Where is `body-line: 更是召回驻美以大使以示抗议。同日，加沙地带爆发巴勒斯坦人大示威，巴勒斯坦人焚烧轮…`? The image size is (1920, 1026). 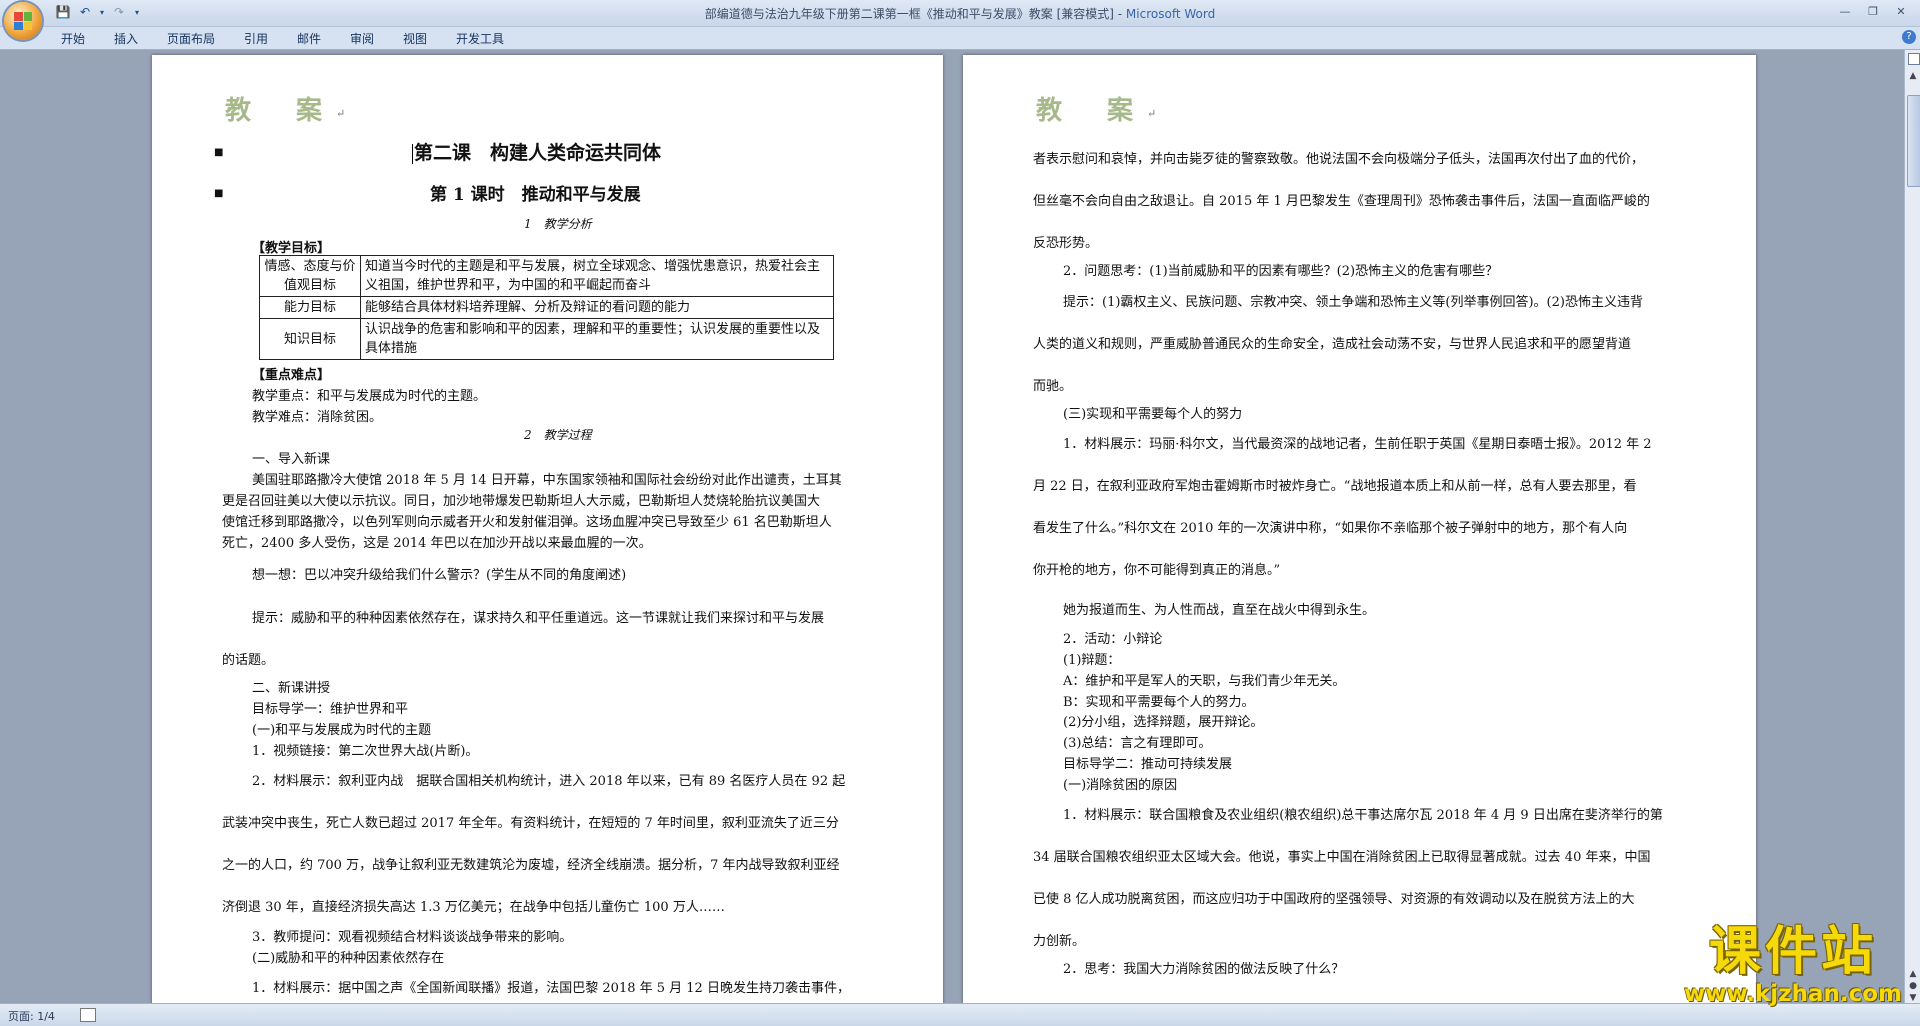 body-line: 更是召回驻美以大使以示抗议。同日，加沙地带爆发巴勒斯坦人大示威，巴勒斯坦人焚烧轮… is located at coordinates (521, 501).